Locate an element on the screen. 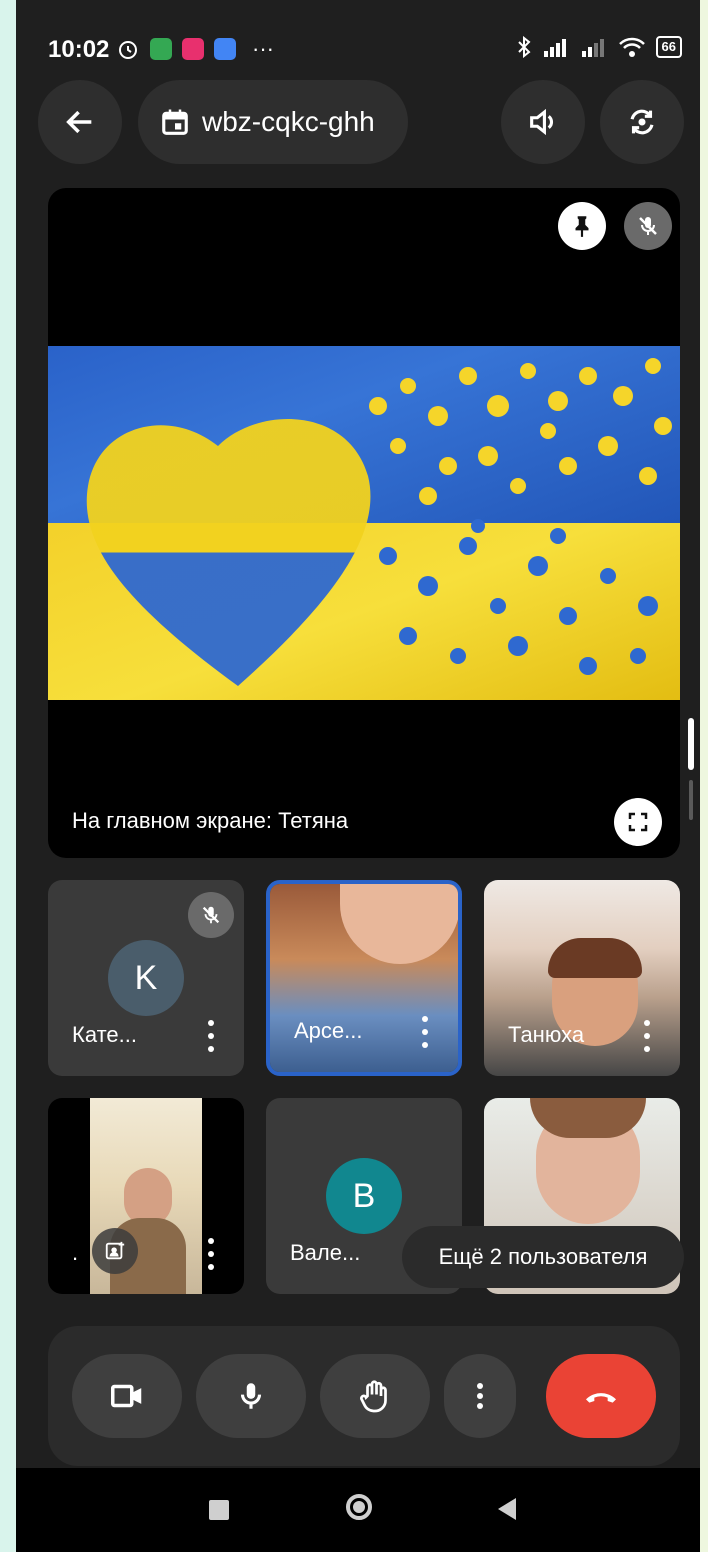 This screenshot has width=708, height=1552. tile-mic-off-indicator is located at coordinates (211, 915).